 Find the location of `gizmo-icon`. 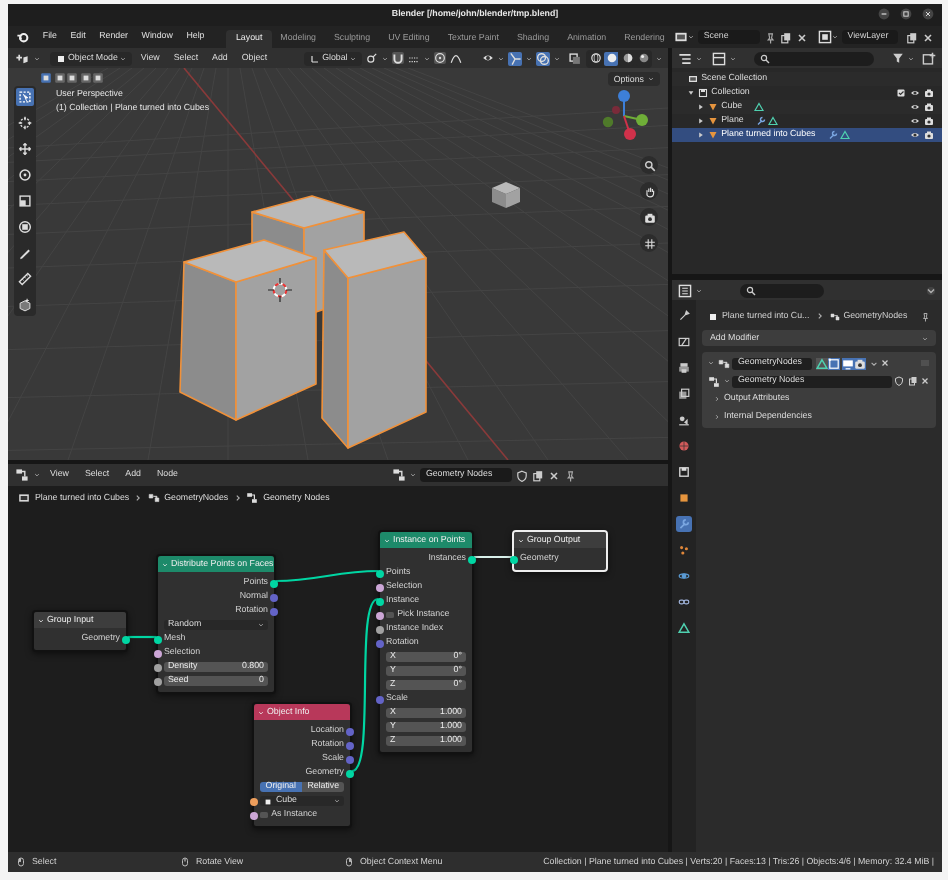

gizmo-icon is located at coordinates (515, 58).